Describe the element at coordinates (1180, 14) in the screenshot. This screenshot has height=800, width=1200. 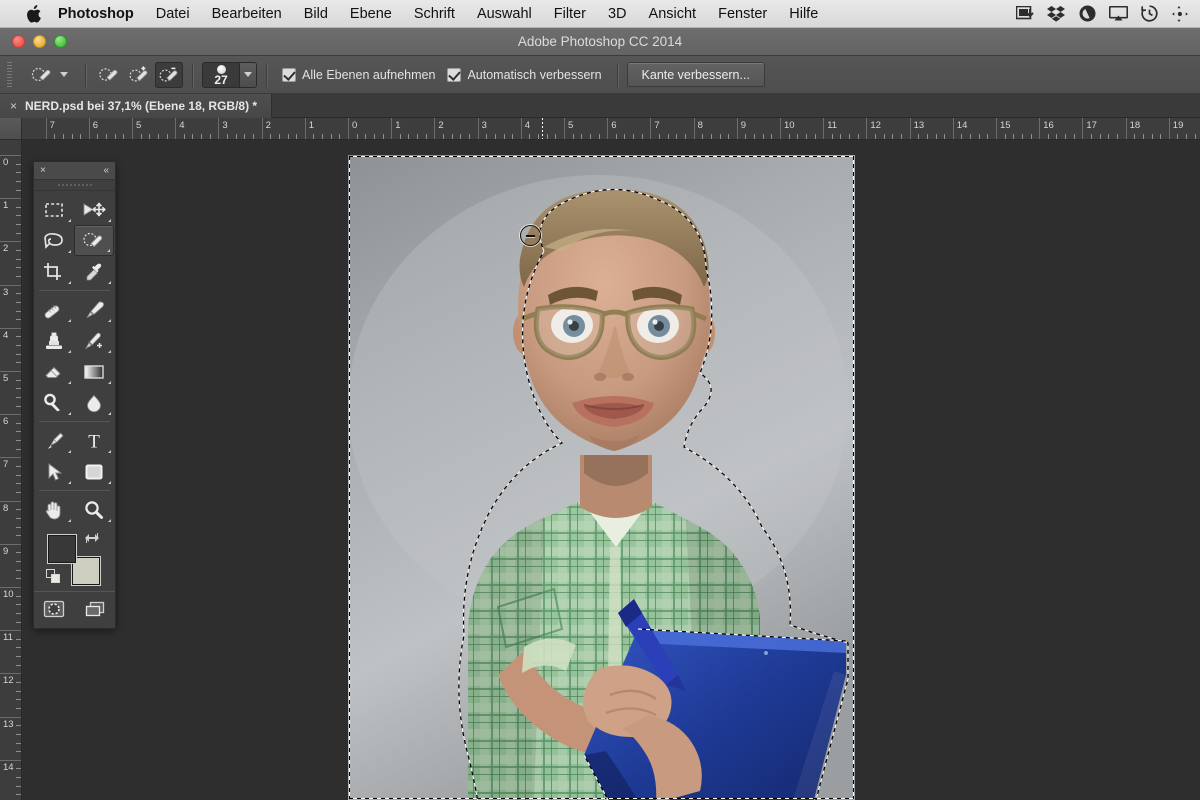
I see `bluetooth-sharing-icon` at that location.